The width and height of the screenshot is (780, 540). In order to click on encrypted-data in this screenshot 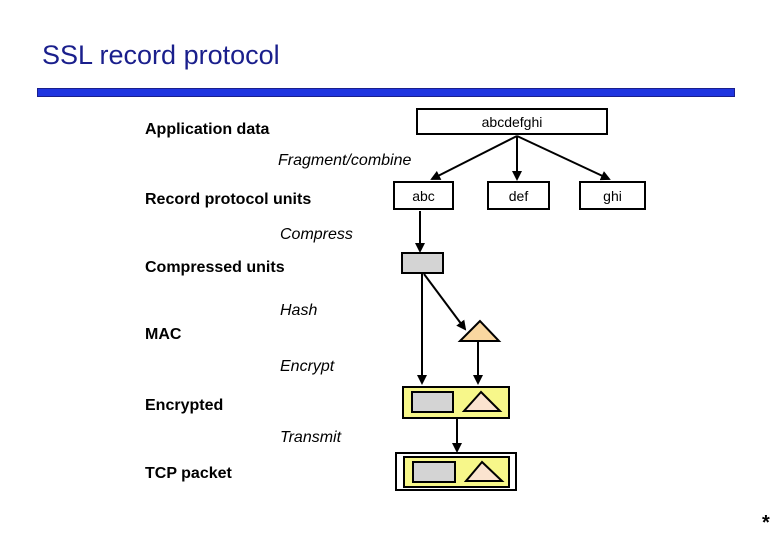, I will do `click(432, 402)`.